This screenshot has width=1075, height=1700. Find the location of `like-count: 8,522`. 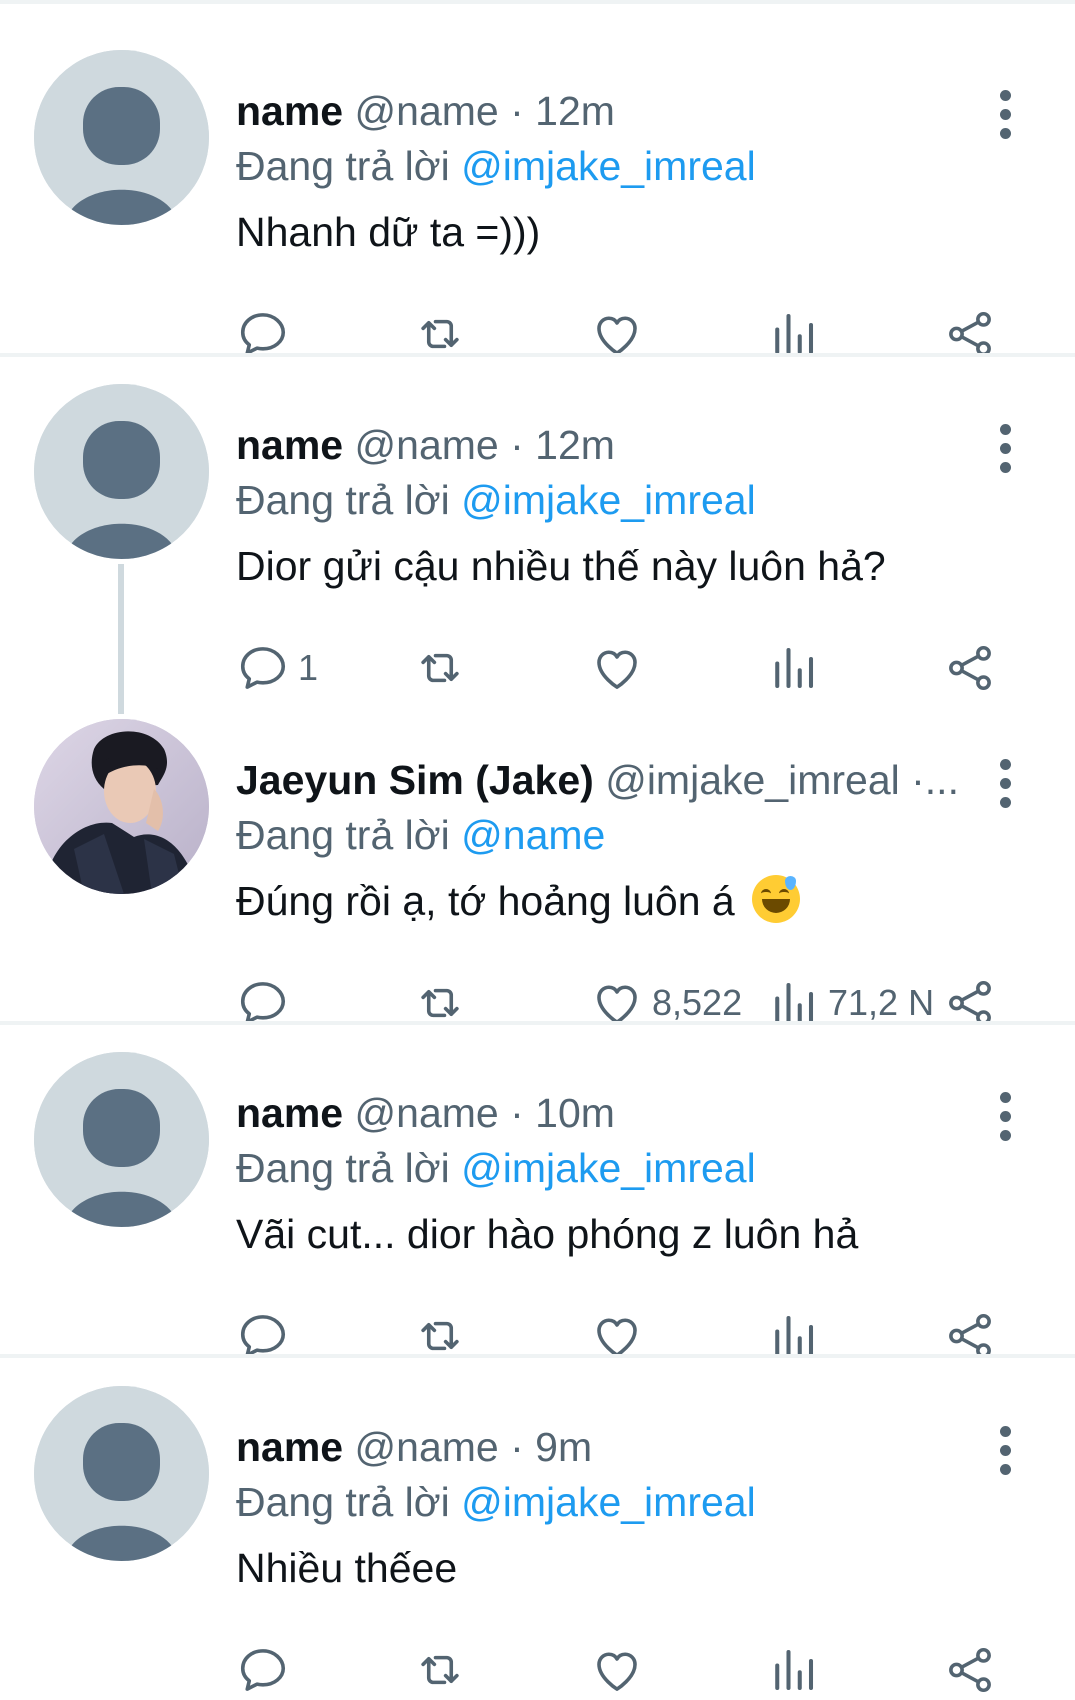

like-count: 8,522 is located at coordinates (697, 1002).